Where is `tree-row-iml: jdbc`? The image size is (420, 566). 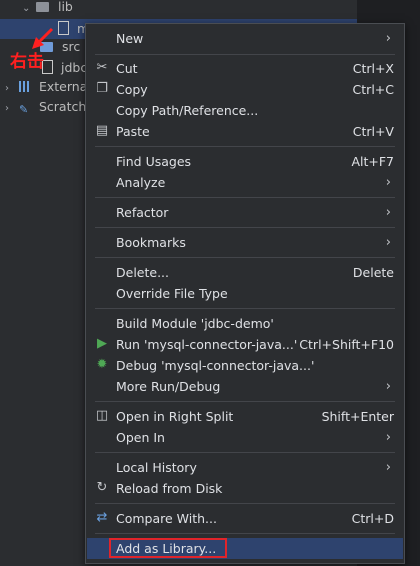 tree-row-iml: jdbc is located at coordinates (64, 68).